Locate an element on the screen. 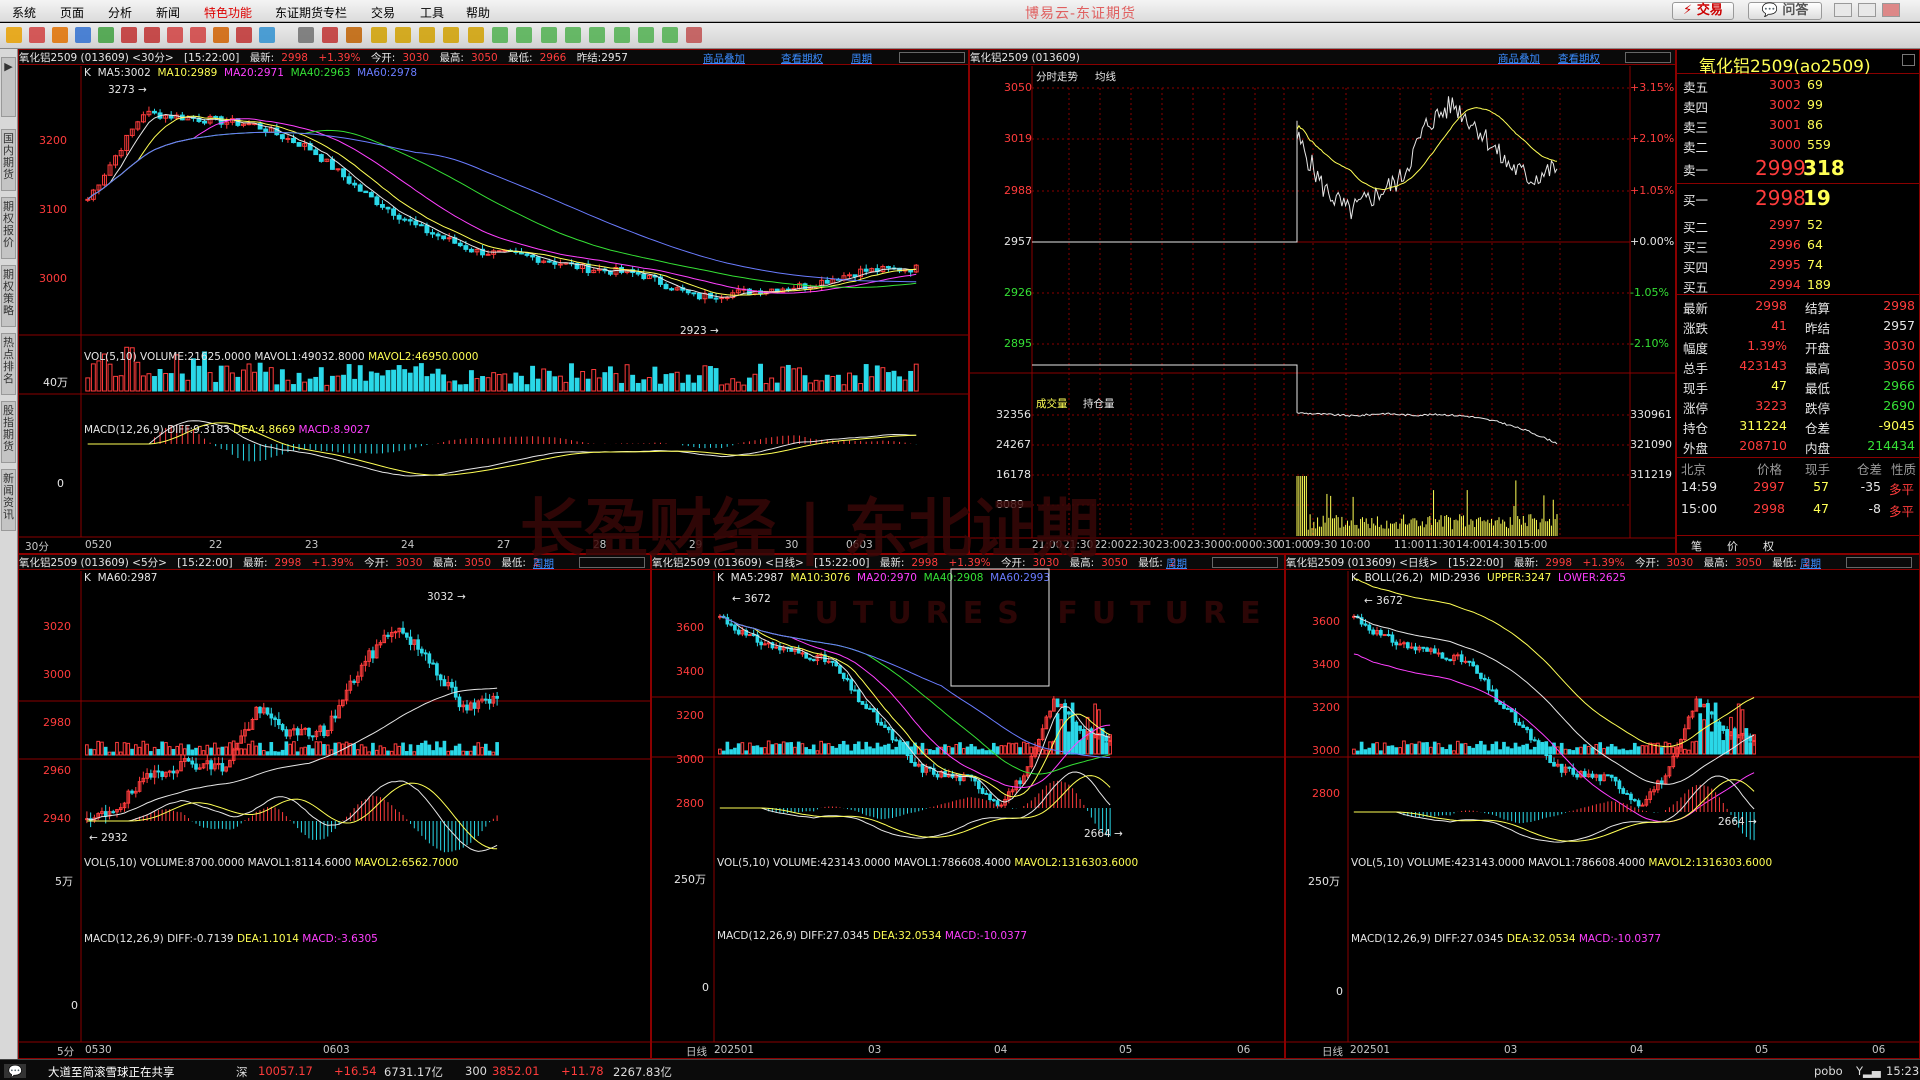 The height and width of the screenshot is (1080, 1920). vol-y-tick: 5万 is located at coordinates (64, 881).